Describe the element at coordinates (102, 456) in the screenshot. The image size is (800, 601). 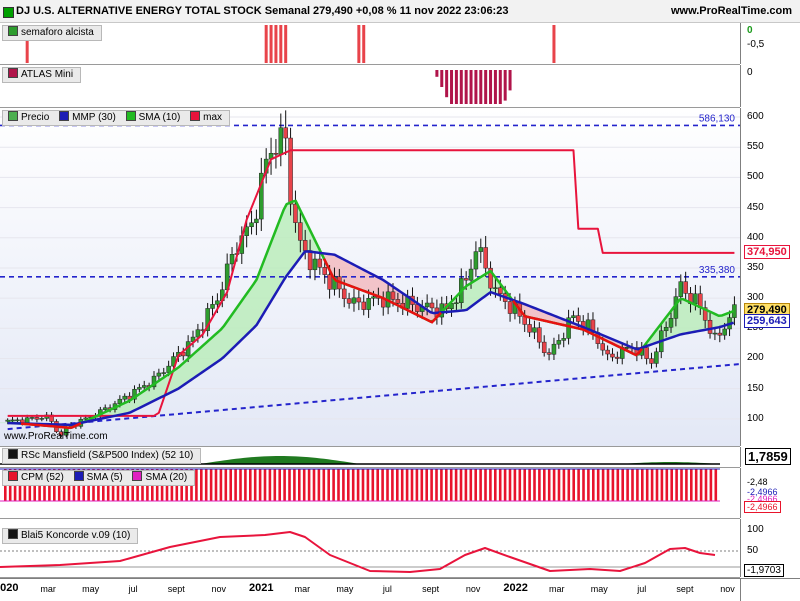
I see `rsc-legend: RSc Mansfield (S&P500 Index) (52 10)` at that location.